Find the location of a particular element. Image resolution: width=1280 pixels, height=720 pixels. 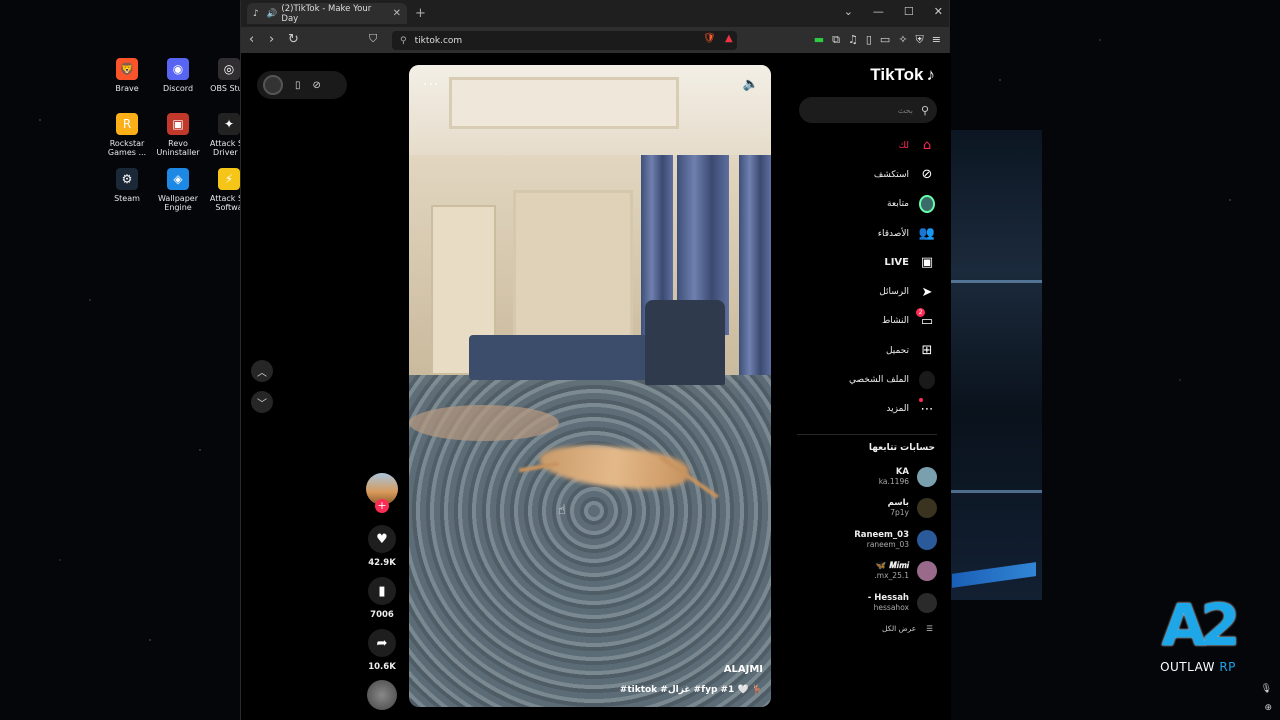

live-icon: ▣ is located at coordinates (927, 263).